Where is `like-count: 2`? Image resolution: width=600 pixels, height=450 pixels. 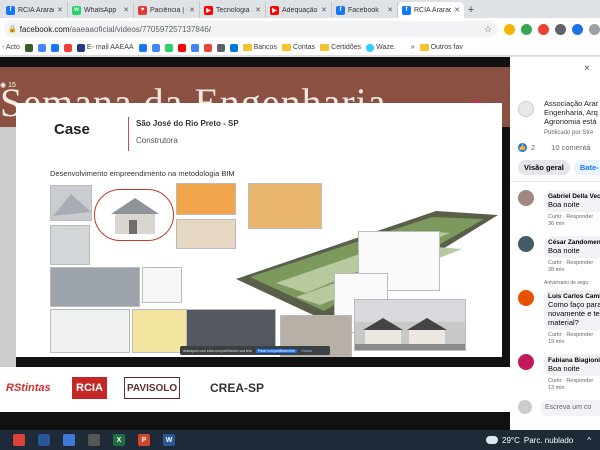 like-count: 2 is located at coordinates (533, 147).